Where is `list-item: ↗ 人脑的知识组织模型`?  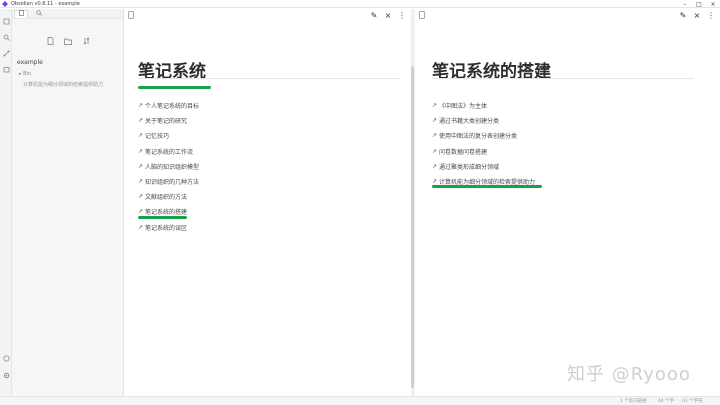 list-item: ↗ 人脑的知识组织模型 is located at coordinates (168, 166).